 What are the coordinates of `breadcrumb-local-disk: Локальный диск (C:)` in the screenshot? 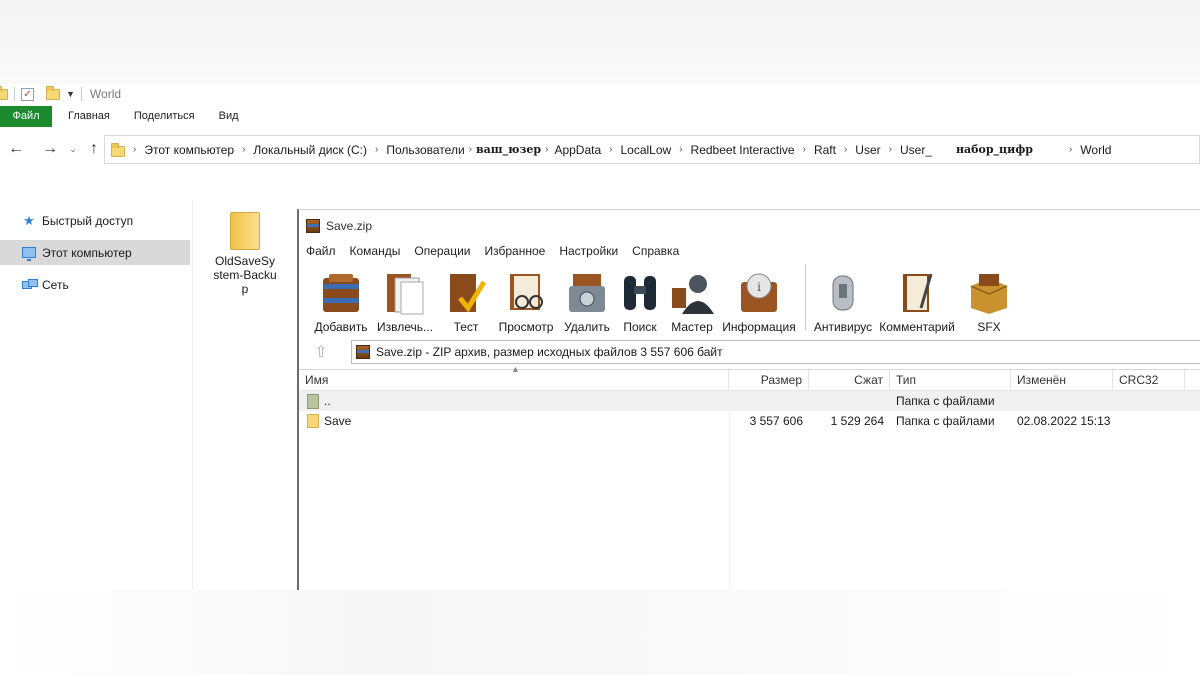 It's located at (310, 150).